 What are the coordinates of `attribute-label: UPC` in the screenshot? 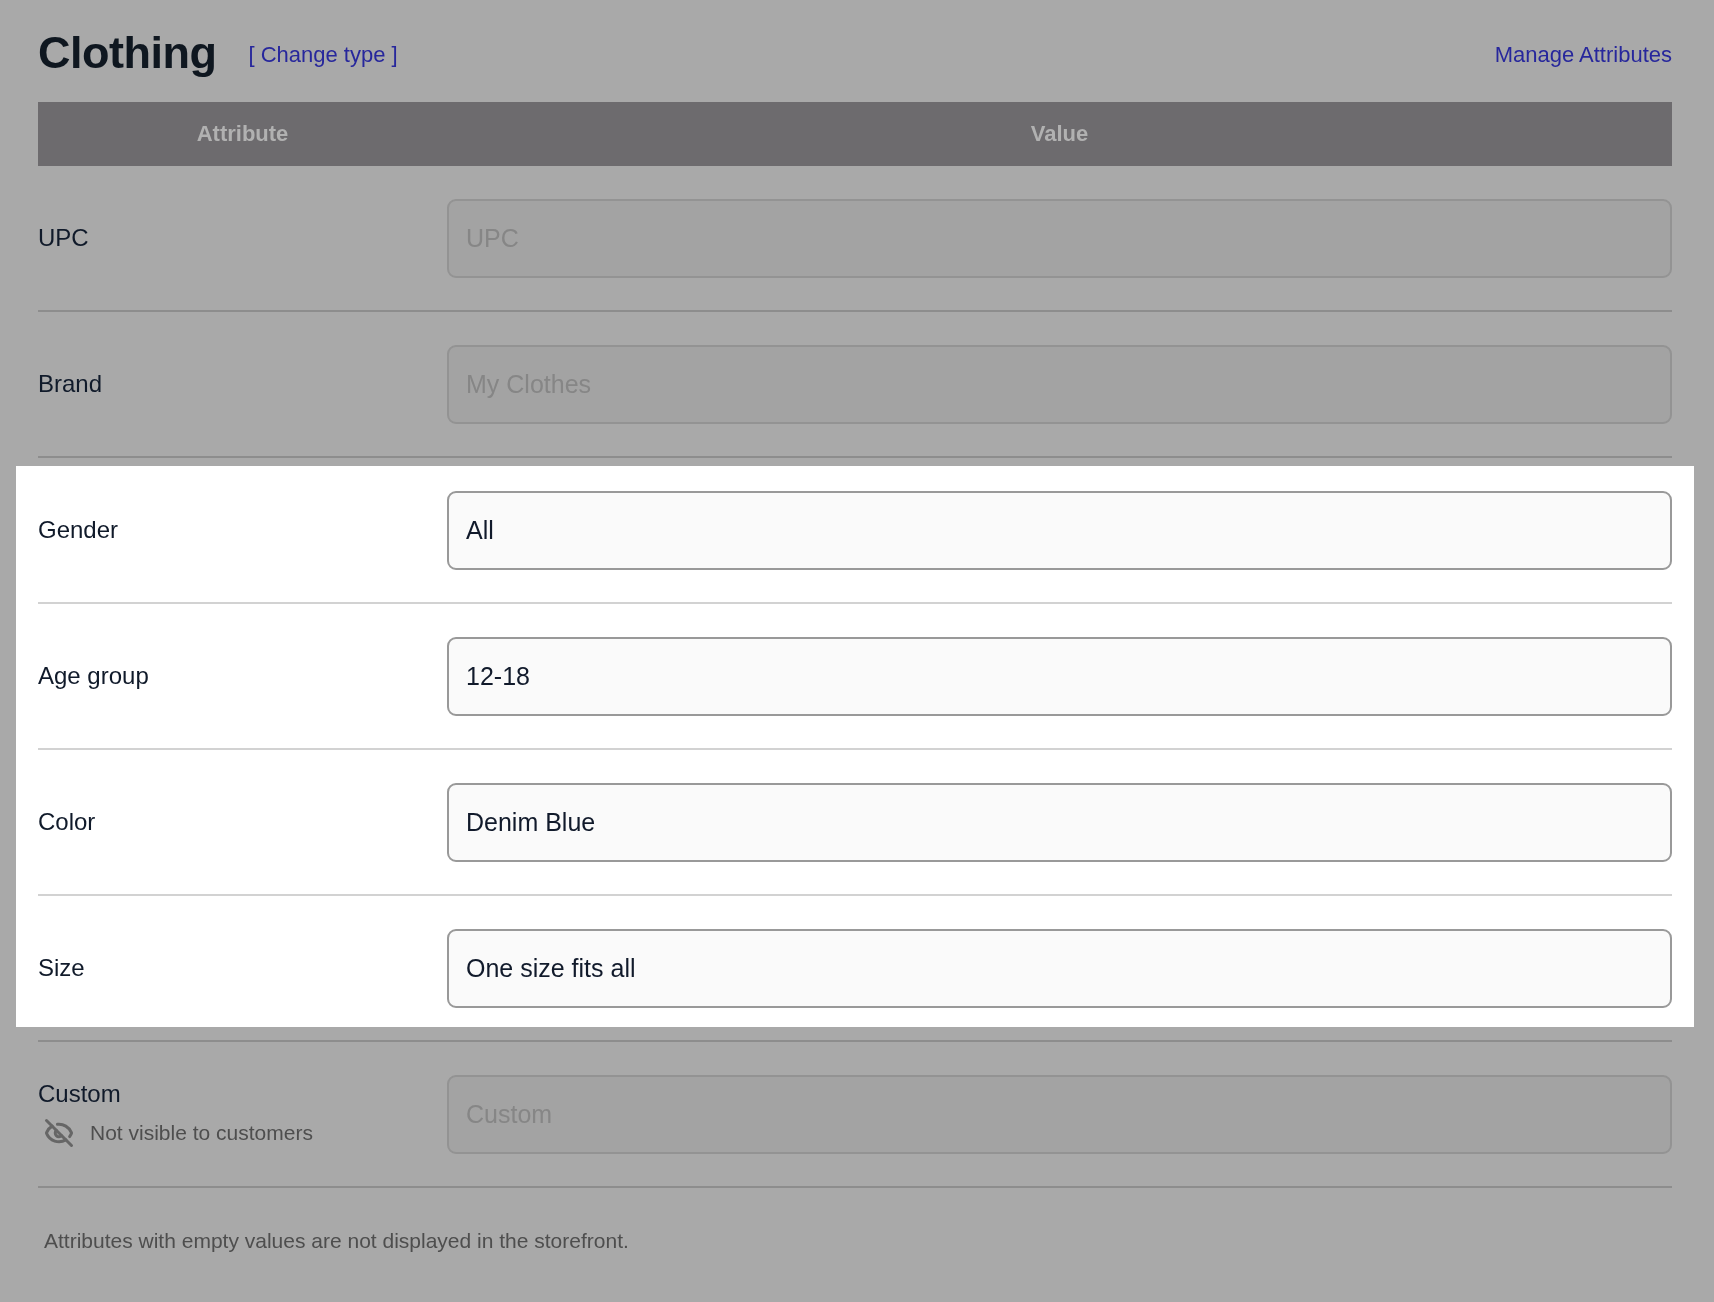 It's located at (63, 238).